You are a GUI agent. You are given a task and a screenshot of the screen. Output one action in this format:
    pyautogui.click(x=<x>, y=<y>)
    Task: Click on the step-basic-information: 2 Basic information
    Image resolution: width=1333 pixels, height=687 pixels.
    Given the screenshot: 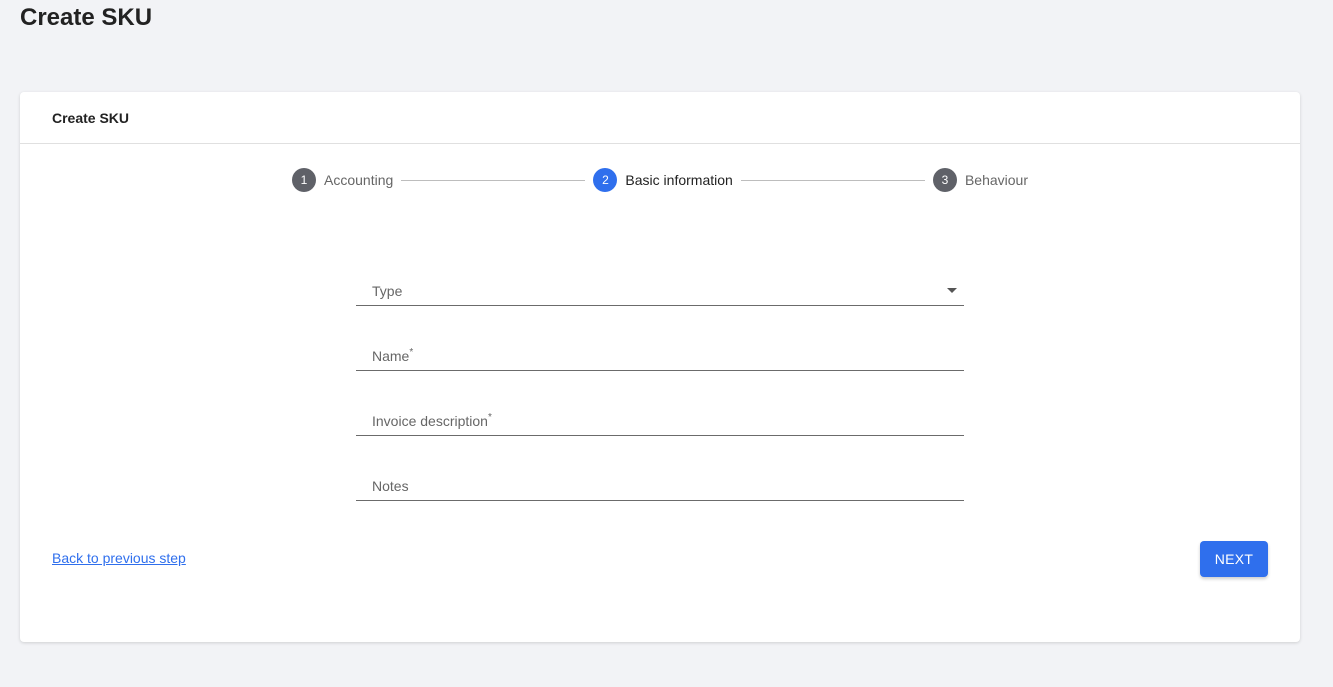 What is the action you would take?
    pyautogui.click(x=663, y=180)
    